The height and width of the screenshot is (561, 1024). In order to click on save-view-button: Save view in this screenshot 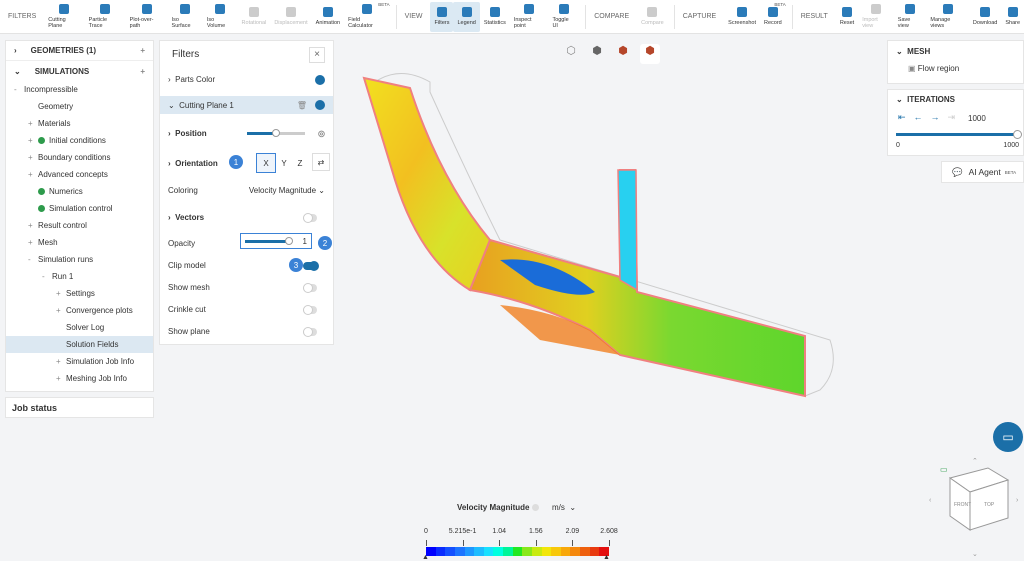, I will do `click(910, 17)`.